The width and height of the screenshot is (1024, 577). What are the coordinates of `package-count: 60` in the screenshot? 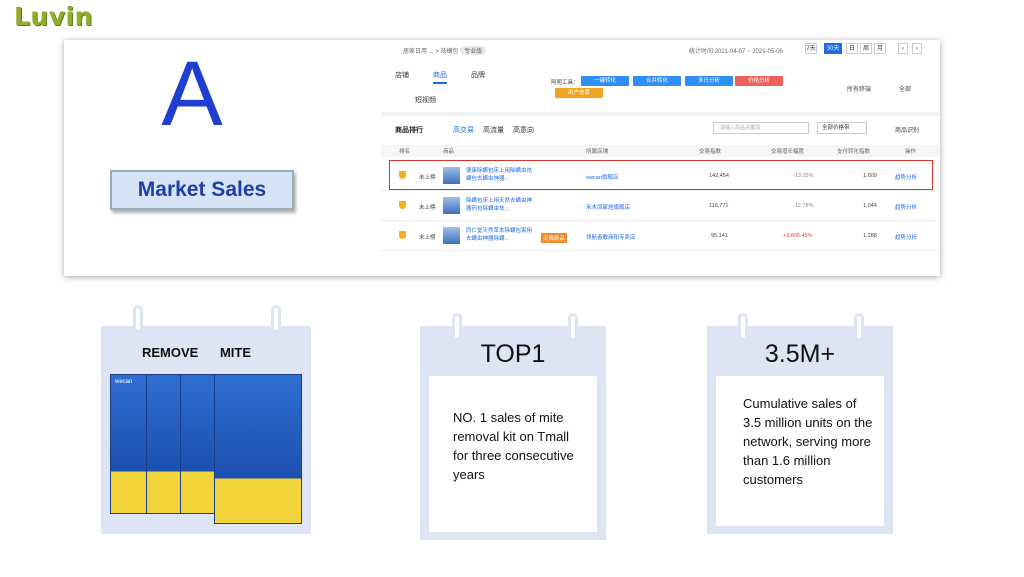 It's located at (389, 385).